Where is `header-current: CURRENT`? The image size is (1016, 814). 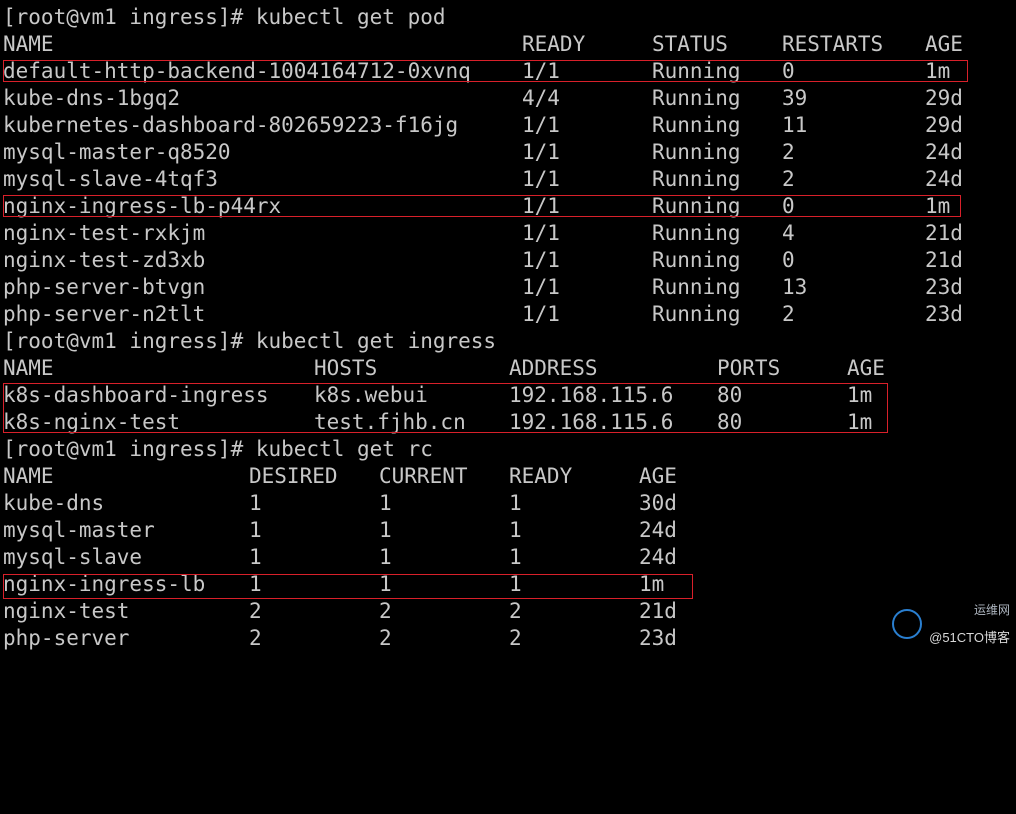
header-current: CURRENT is located at coordinates (423, 476).